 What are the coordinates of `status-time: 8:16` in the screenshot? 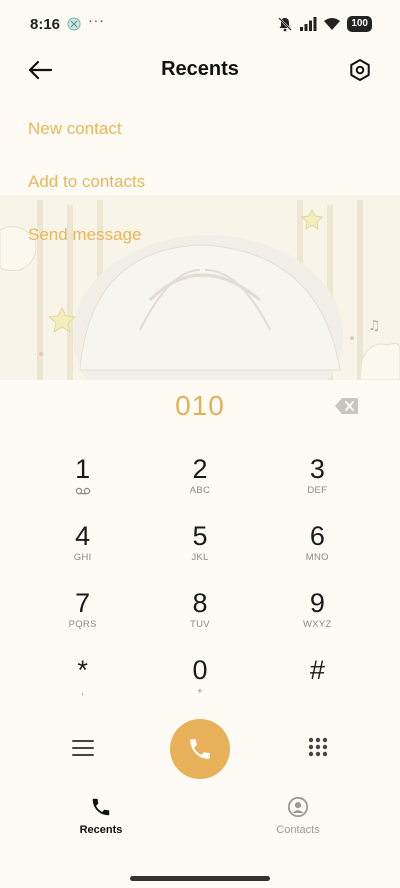 It's located at (45, 24).